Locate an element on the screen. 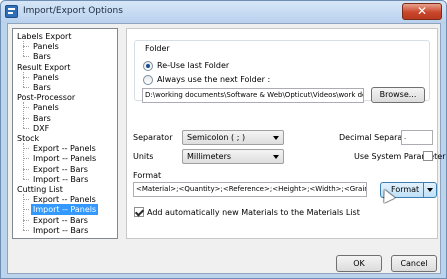 This screenshot has height=279, width=447. next-folder-label: Always use the next Folder : is located at coordinates (214, 79).